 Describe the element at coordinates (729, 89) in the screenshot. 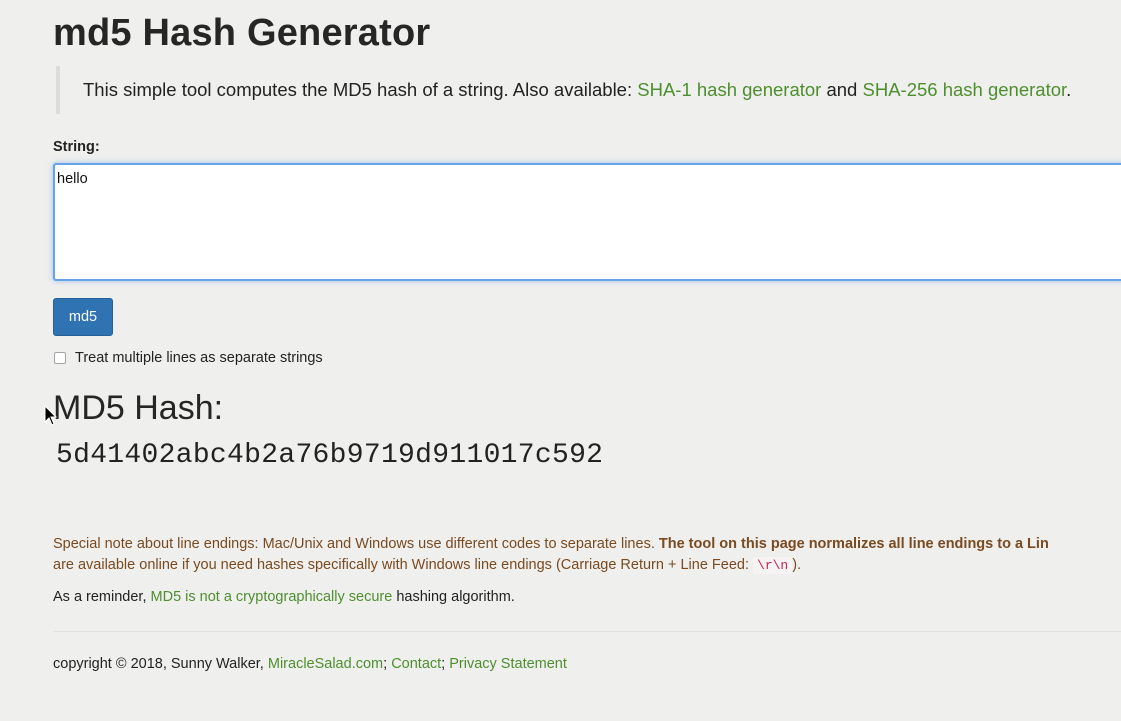

I see `sha1-link: SHA-1 hash generator` at that location.